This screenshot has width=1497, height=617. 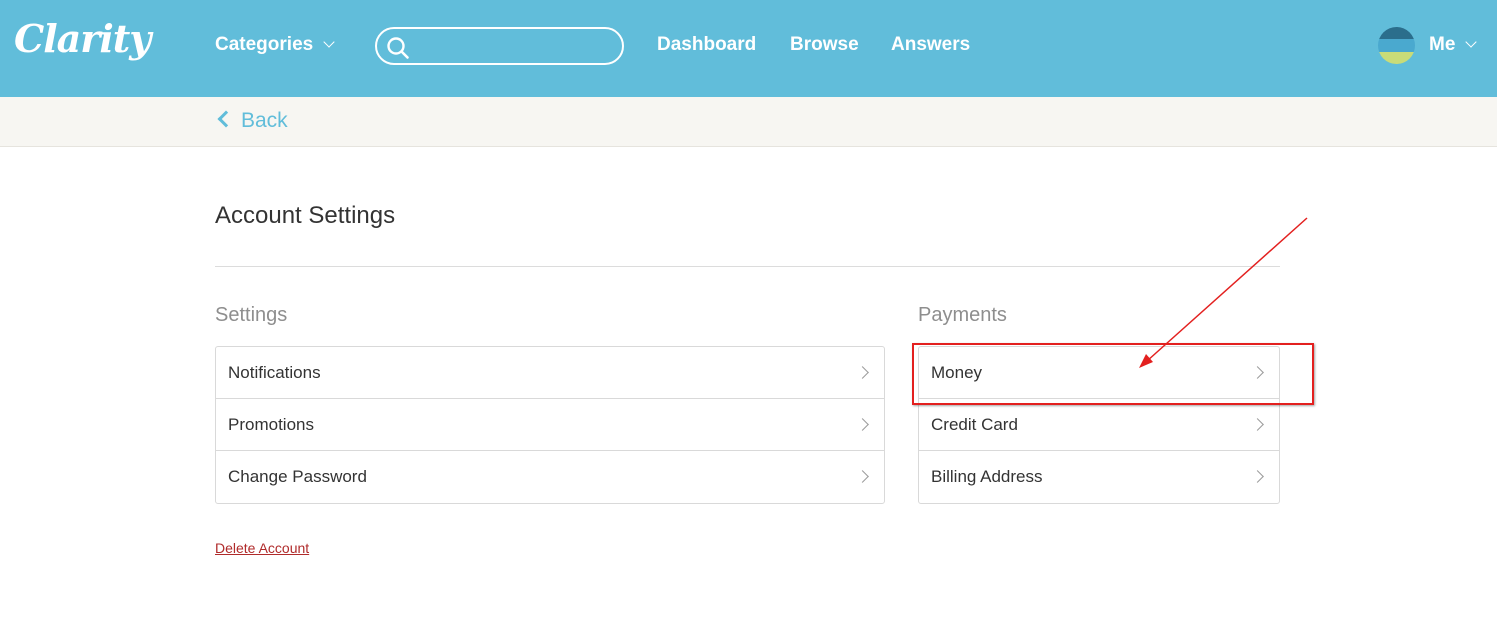 What do you see at coordinates (824, 45) in the screenshot?
I see `nav-browse: Browse` at bounding box center [824, 45].